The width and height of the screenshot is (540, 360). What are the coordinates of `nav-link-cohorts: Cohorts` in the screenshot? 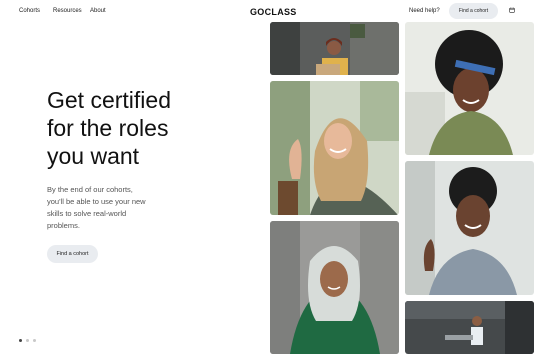 It's located at (29, 11).